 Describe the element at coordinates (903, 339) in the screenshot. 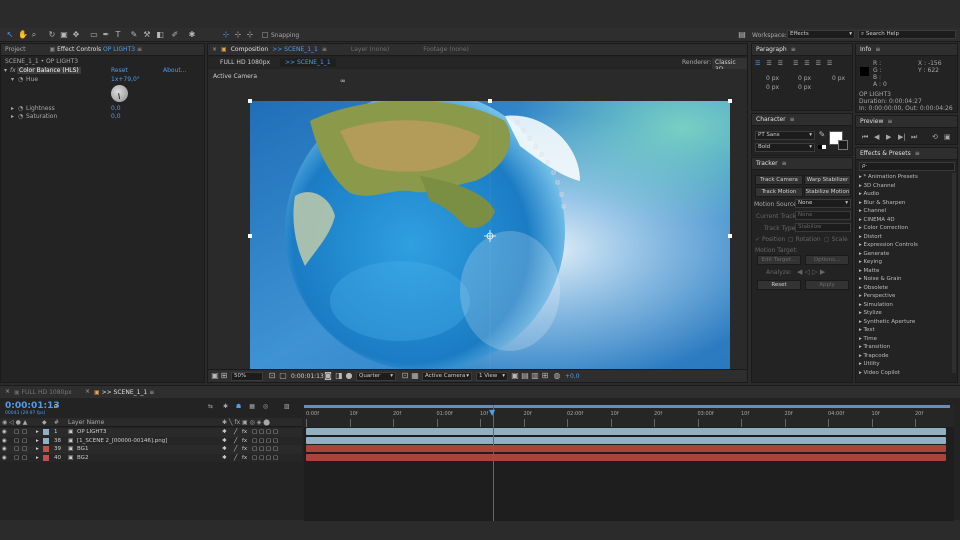

I see `effect-category-item: ▸ Time` at that location.